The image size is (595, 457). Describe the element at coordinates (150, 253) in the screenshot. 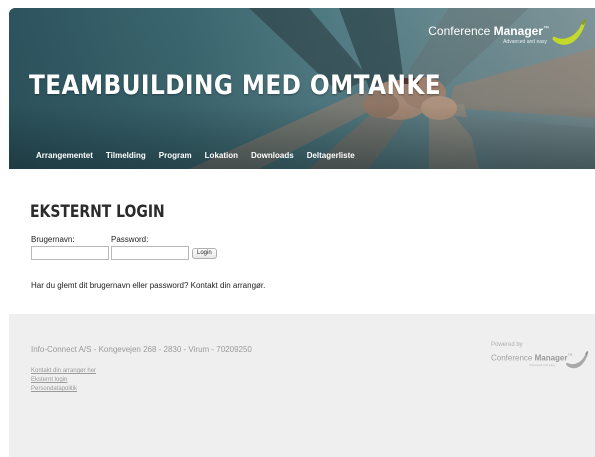

I see `password-input` at that location.